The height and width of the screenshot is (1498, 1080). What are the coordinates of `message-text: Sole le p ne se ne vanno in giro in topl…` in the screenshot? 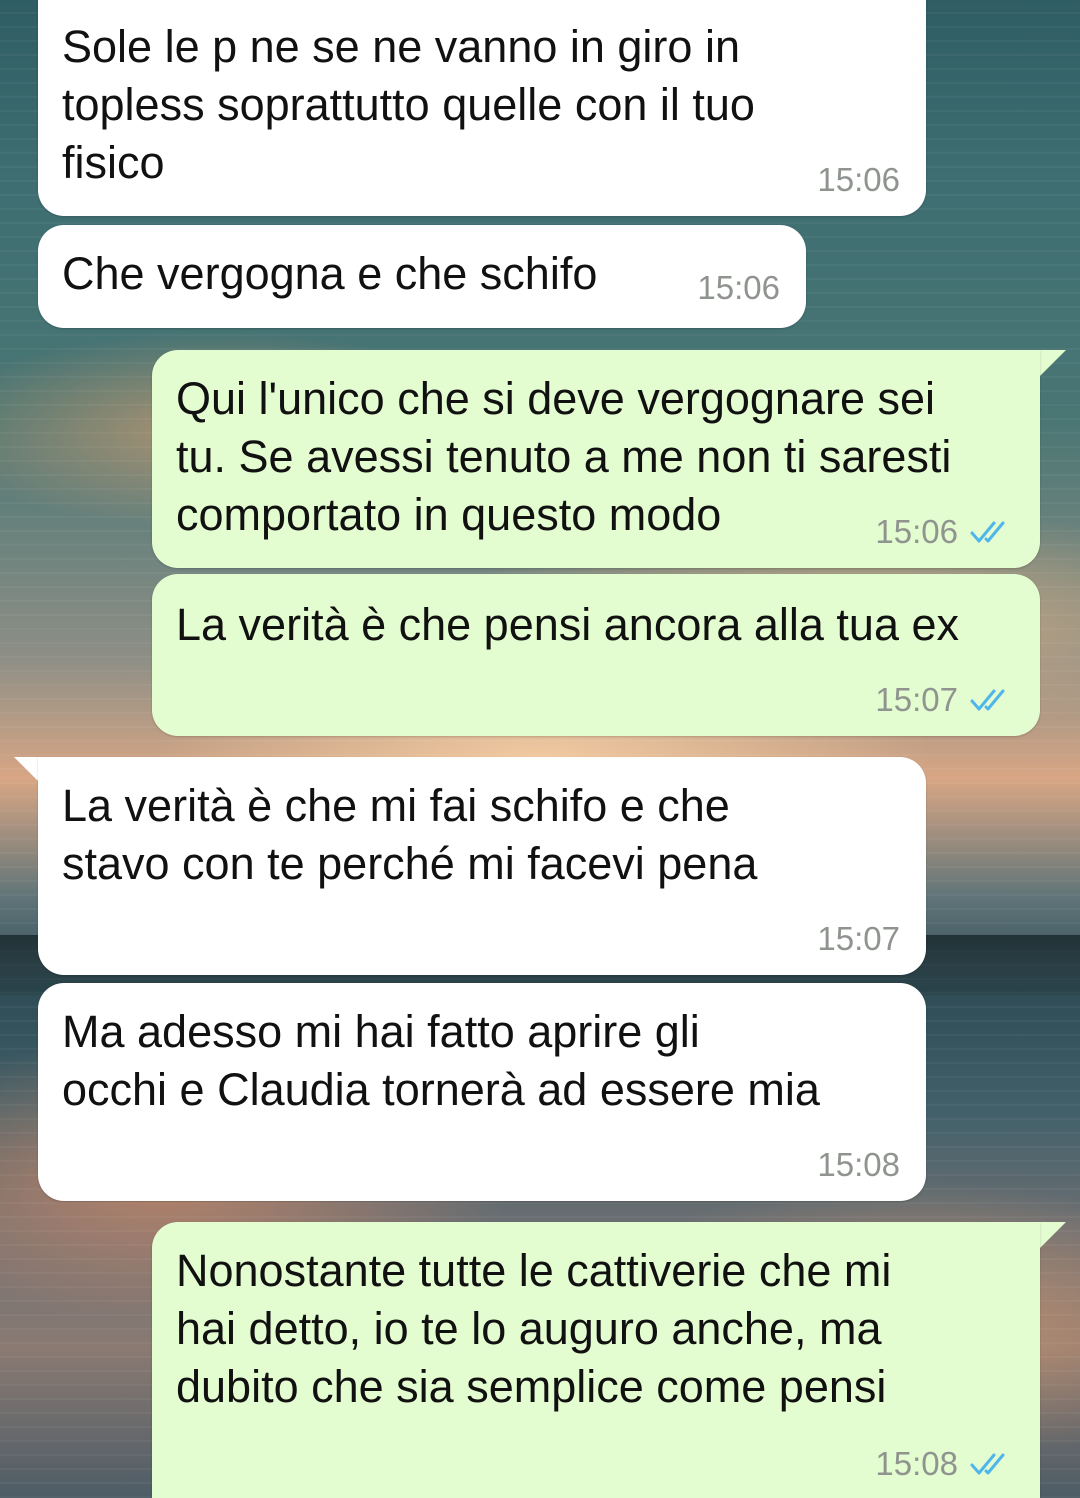 It's located at (408, 104).